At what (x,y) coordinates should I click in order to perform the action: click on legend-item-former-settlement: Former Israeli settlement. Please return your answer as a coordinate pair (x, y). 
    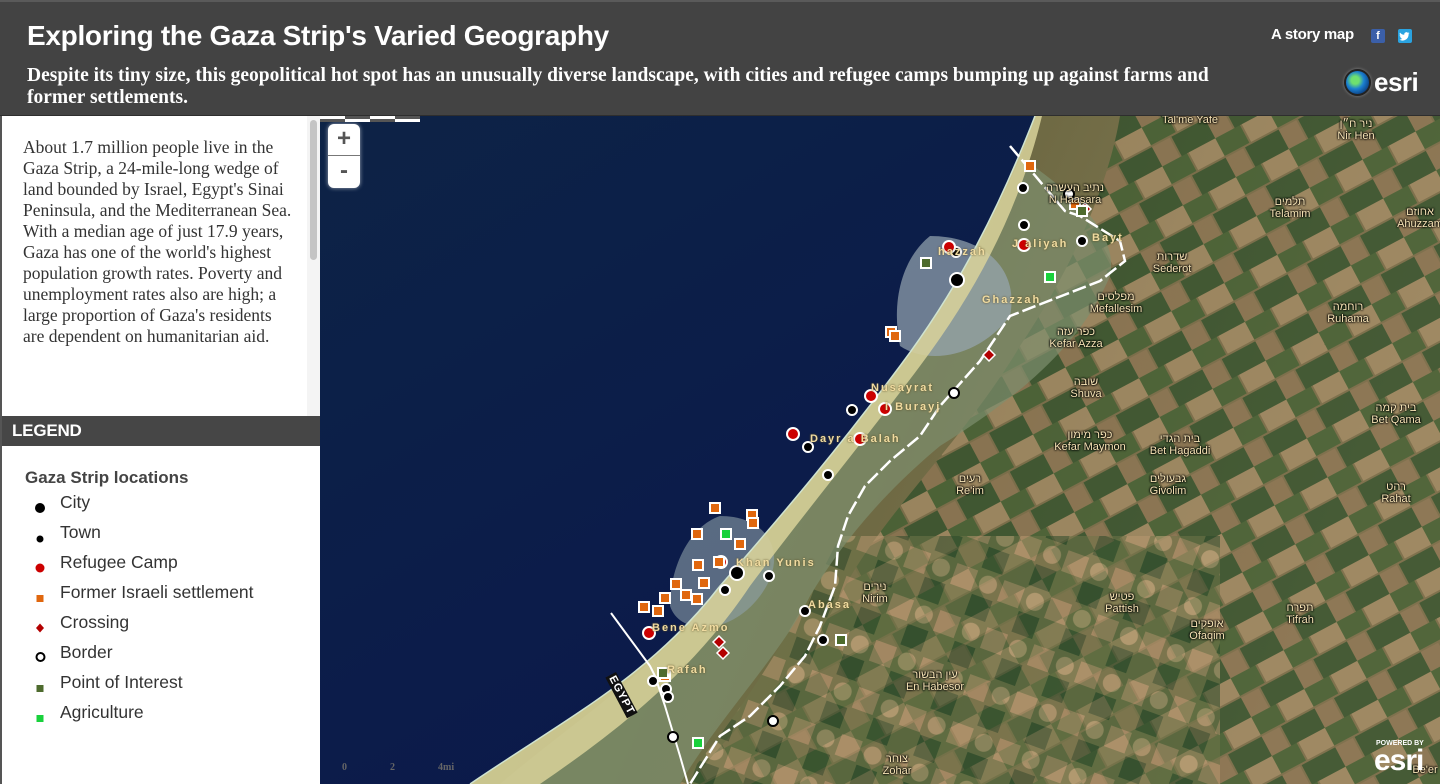
    Looking at the image, I should click on (157, 592).